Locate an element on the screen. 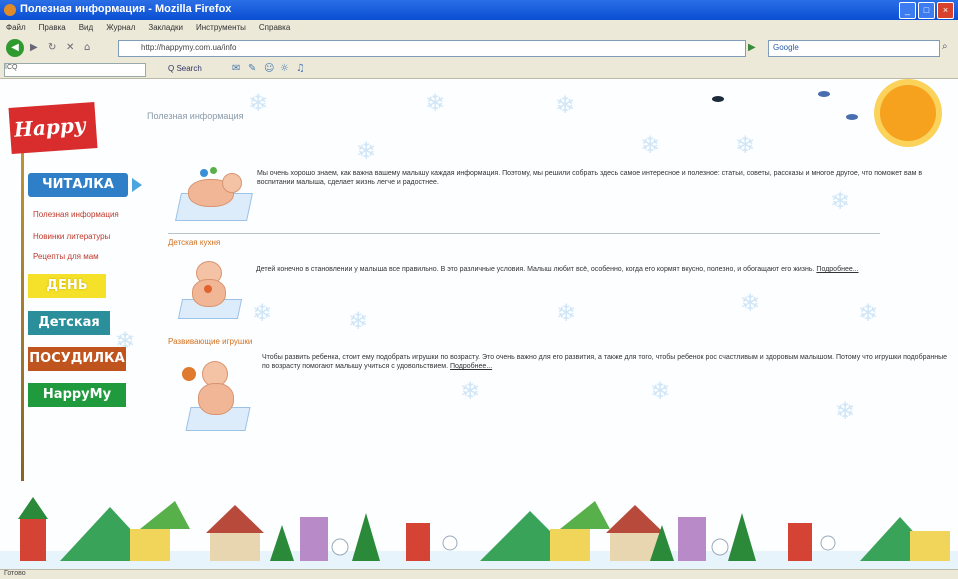 This screenshot has height=579, width=958. search-engine-label: Google is located at coordinates (786, 47).